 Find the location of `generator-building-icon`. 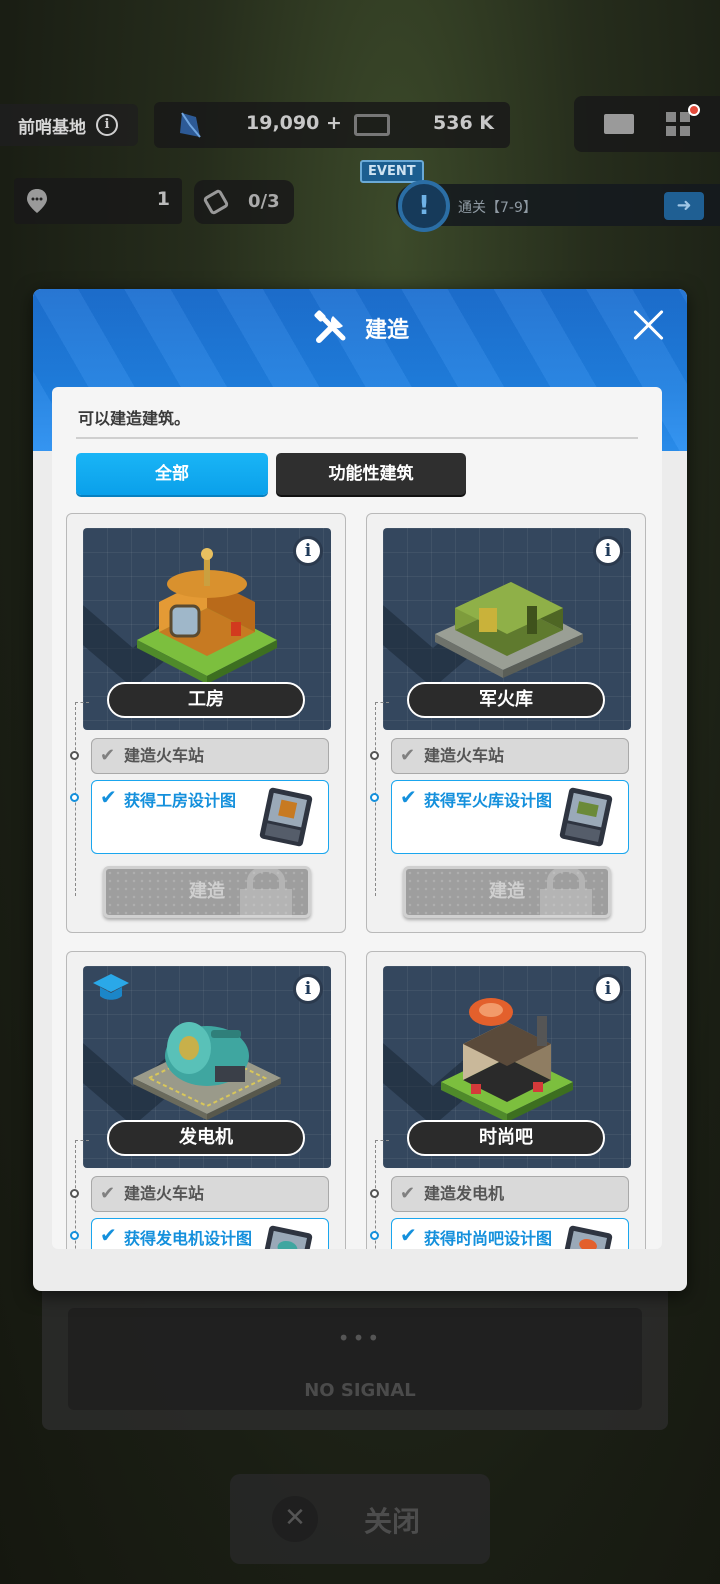

generator-building-icon is located at coordinates (207, 1071).